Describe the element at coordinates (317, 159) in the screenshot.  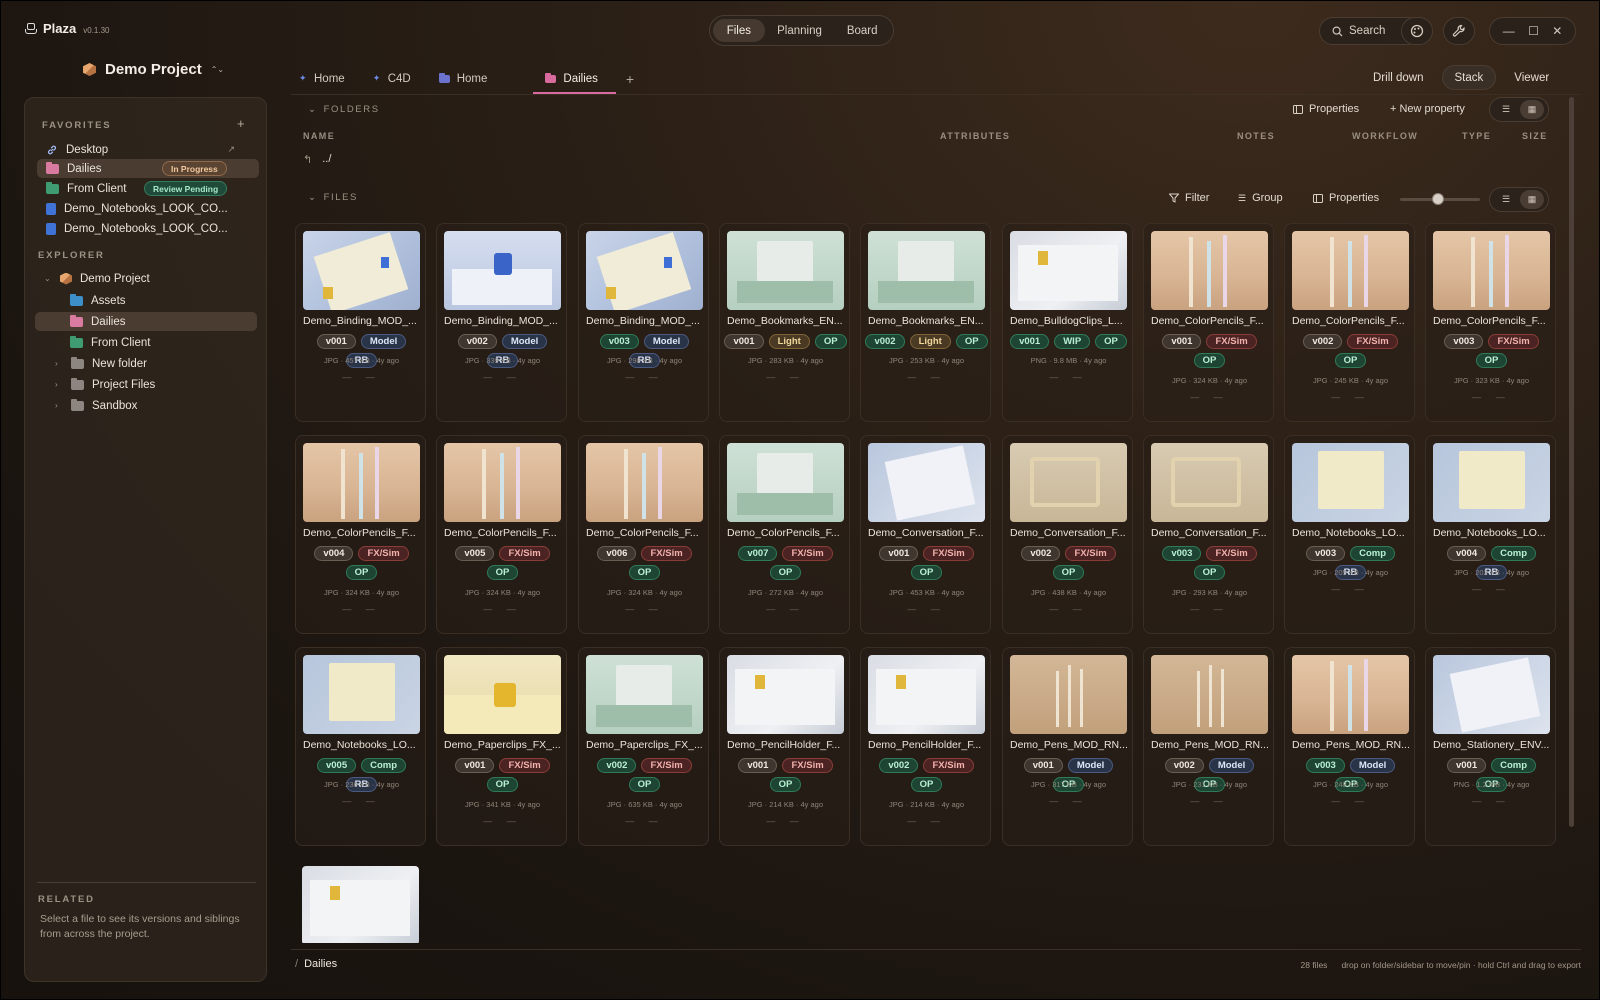
I see `parent-folder-row: ↰ ../` at that location.